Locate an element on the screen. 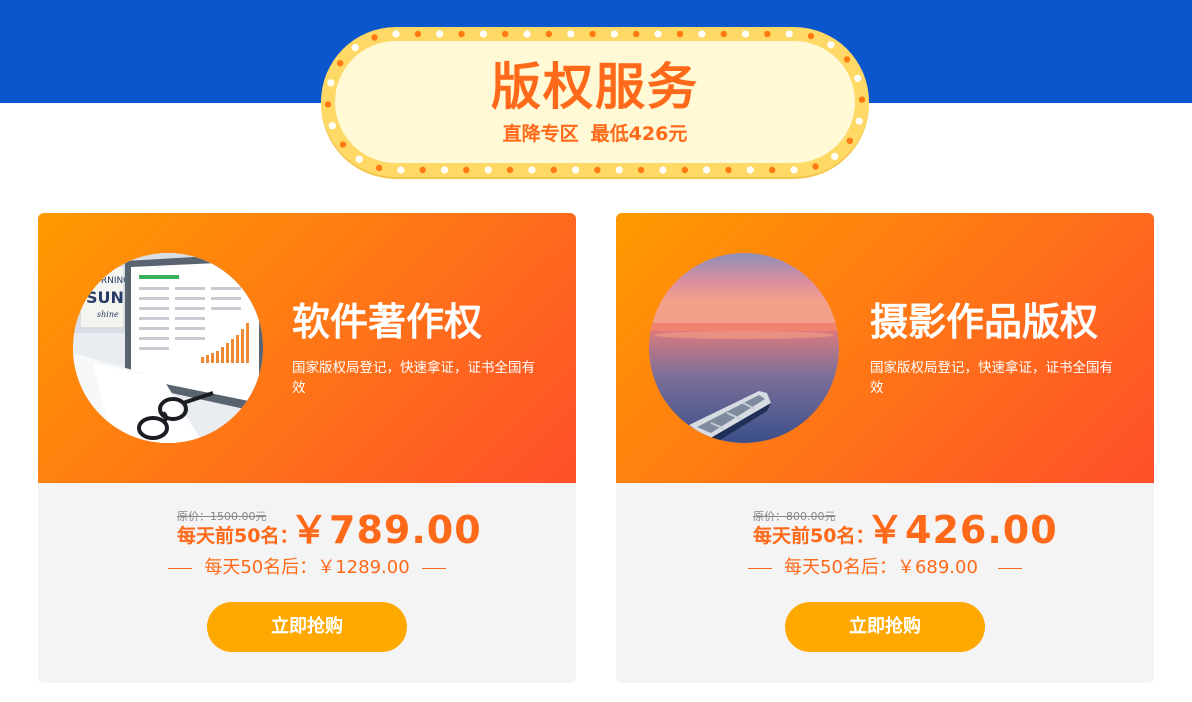 Image resolution: width=1192 pixels, height=702 pixels. svg-text: SUN is located at coordinates (105, 297).